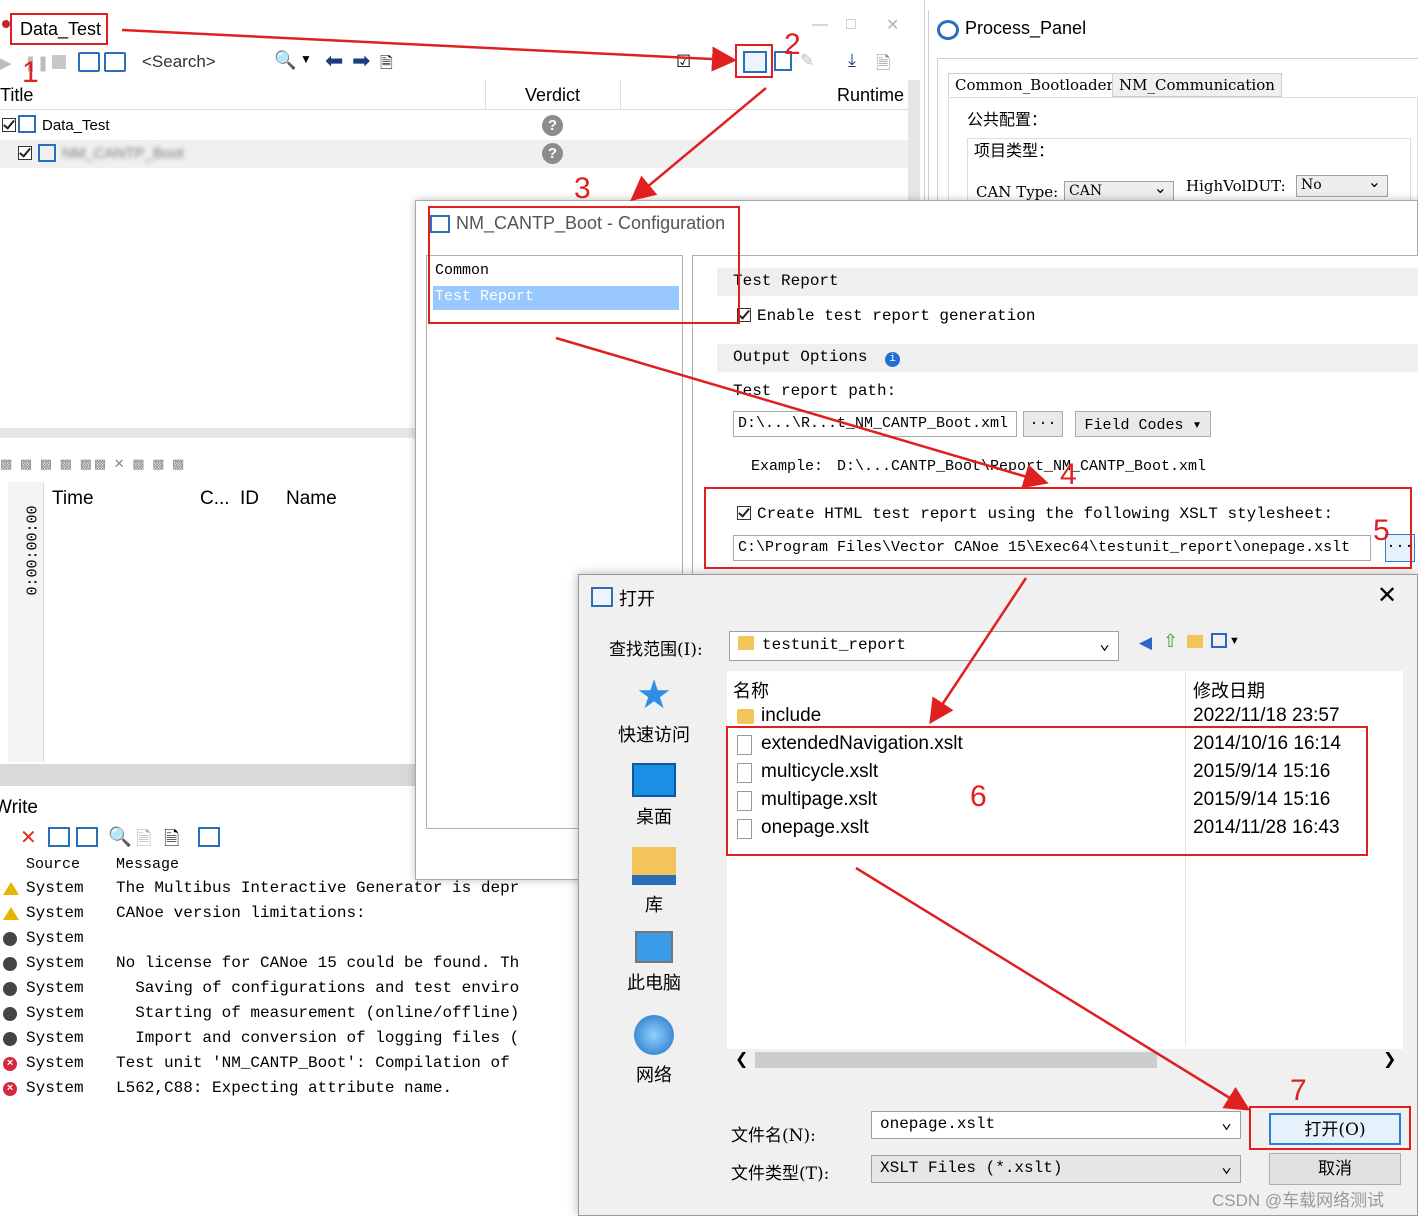 Image resolution: width=1418 pixels, height=1216 pixels. I want to click on write-col-source: Source, so click(53, 864).